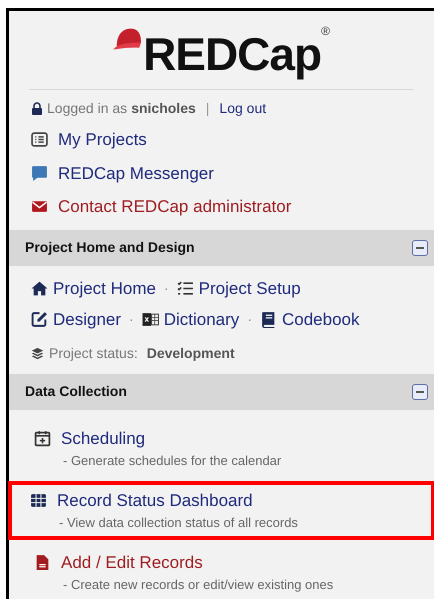  Describe the element at coordinates (185, 288) in the screenshot. I see `checklist-icon` at that location.